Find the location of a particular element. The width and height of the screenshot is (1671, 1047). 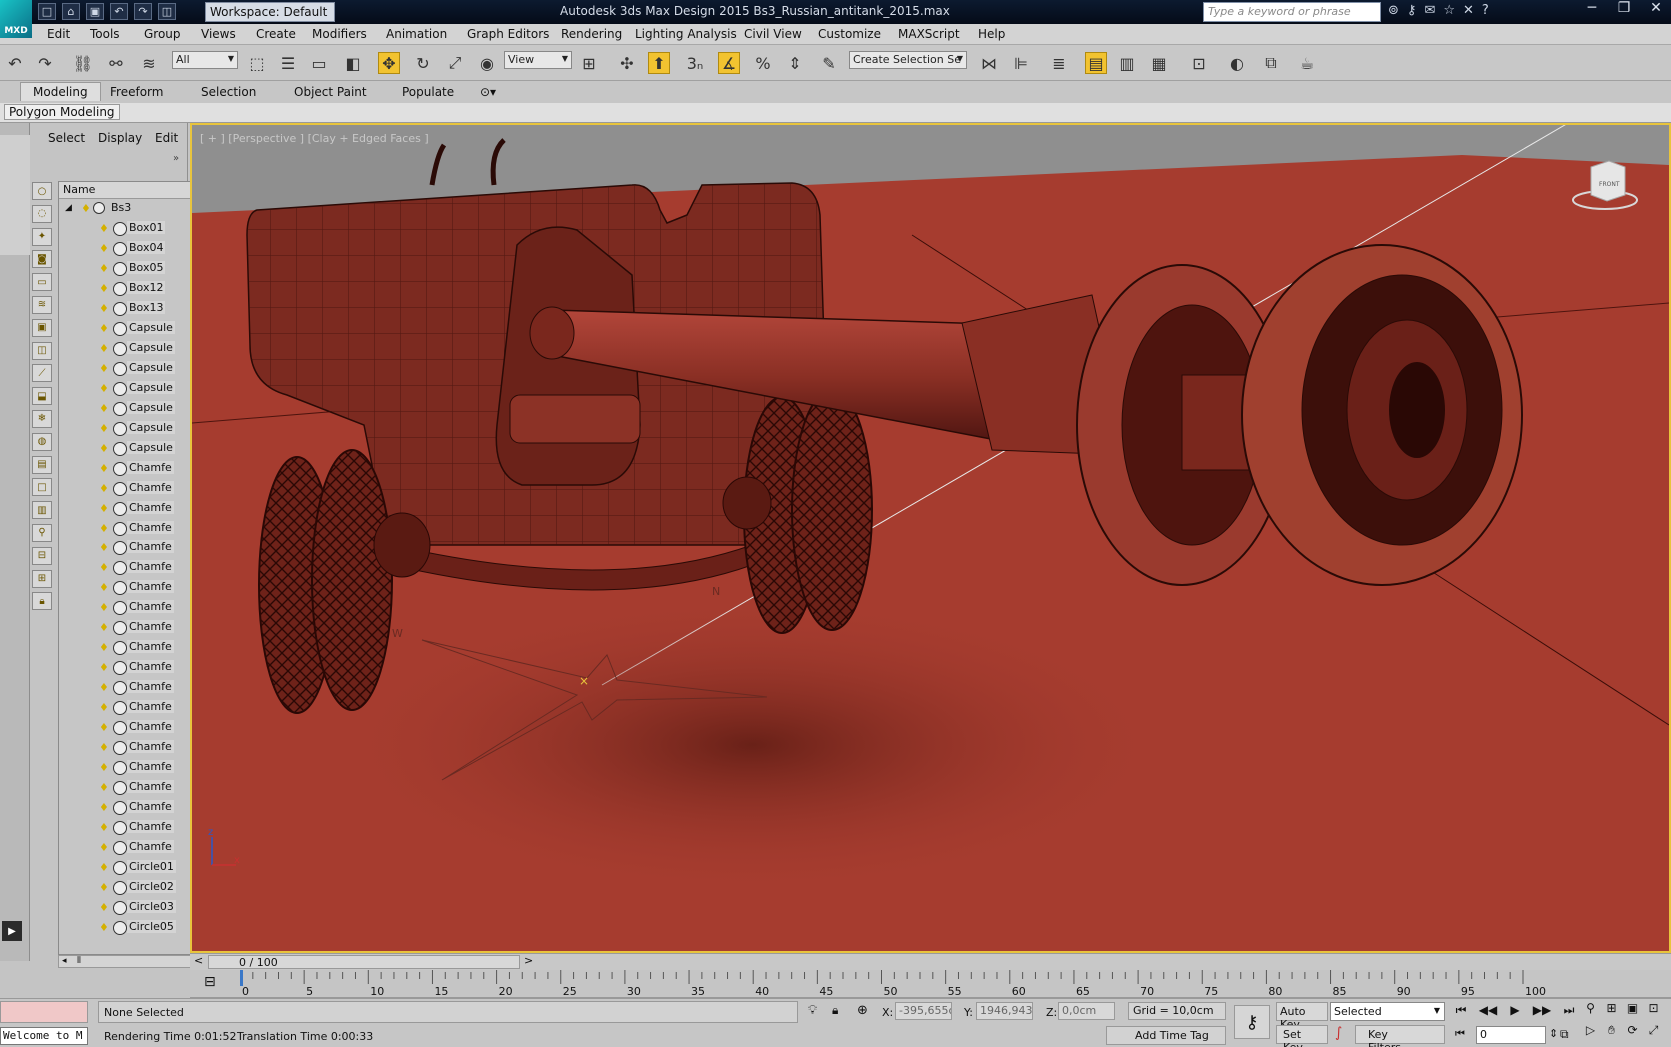

go-to-start-icon: ⏮ is located at coordinates (1461, 1012).